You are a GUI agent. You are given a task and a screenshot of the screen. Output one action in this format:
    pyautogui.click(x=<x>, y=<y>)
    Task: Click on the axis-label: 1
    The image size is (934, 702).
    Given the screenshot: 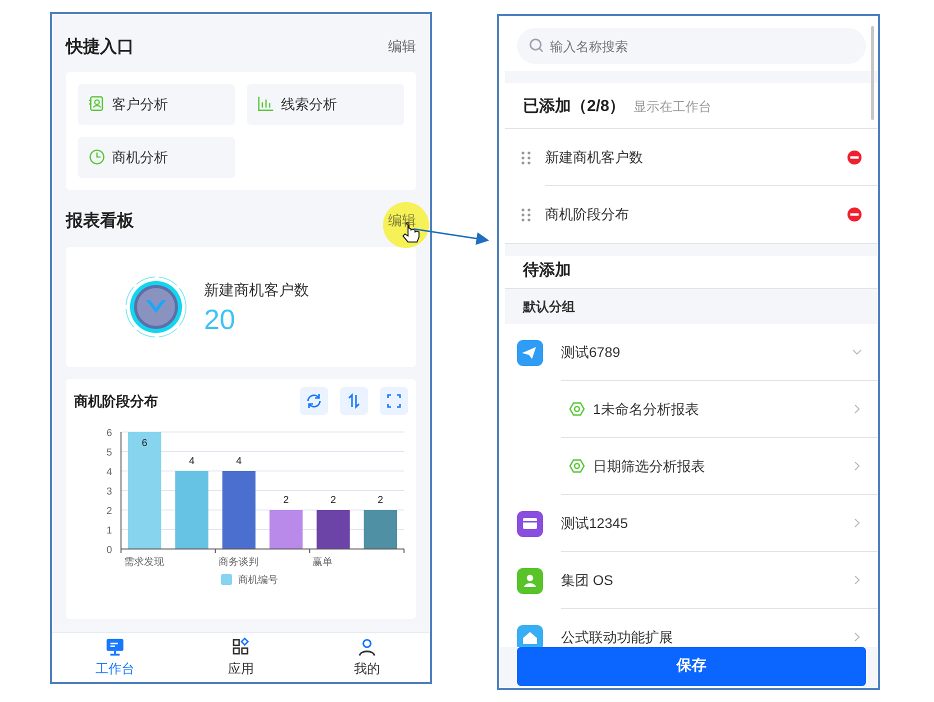 What is the action you would take?
    pyautogui.click(x=109, y=531)
    